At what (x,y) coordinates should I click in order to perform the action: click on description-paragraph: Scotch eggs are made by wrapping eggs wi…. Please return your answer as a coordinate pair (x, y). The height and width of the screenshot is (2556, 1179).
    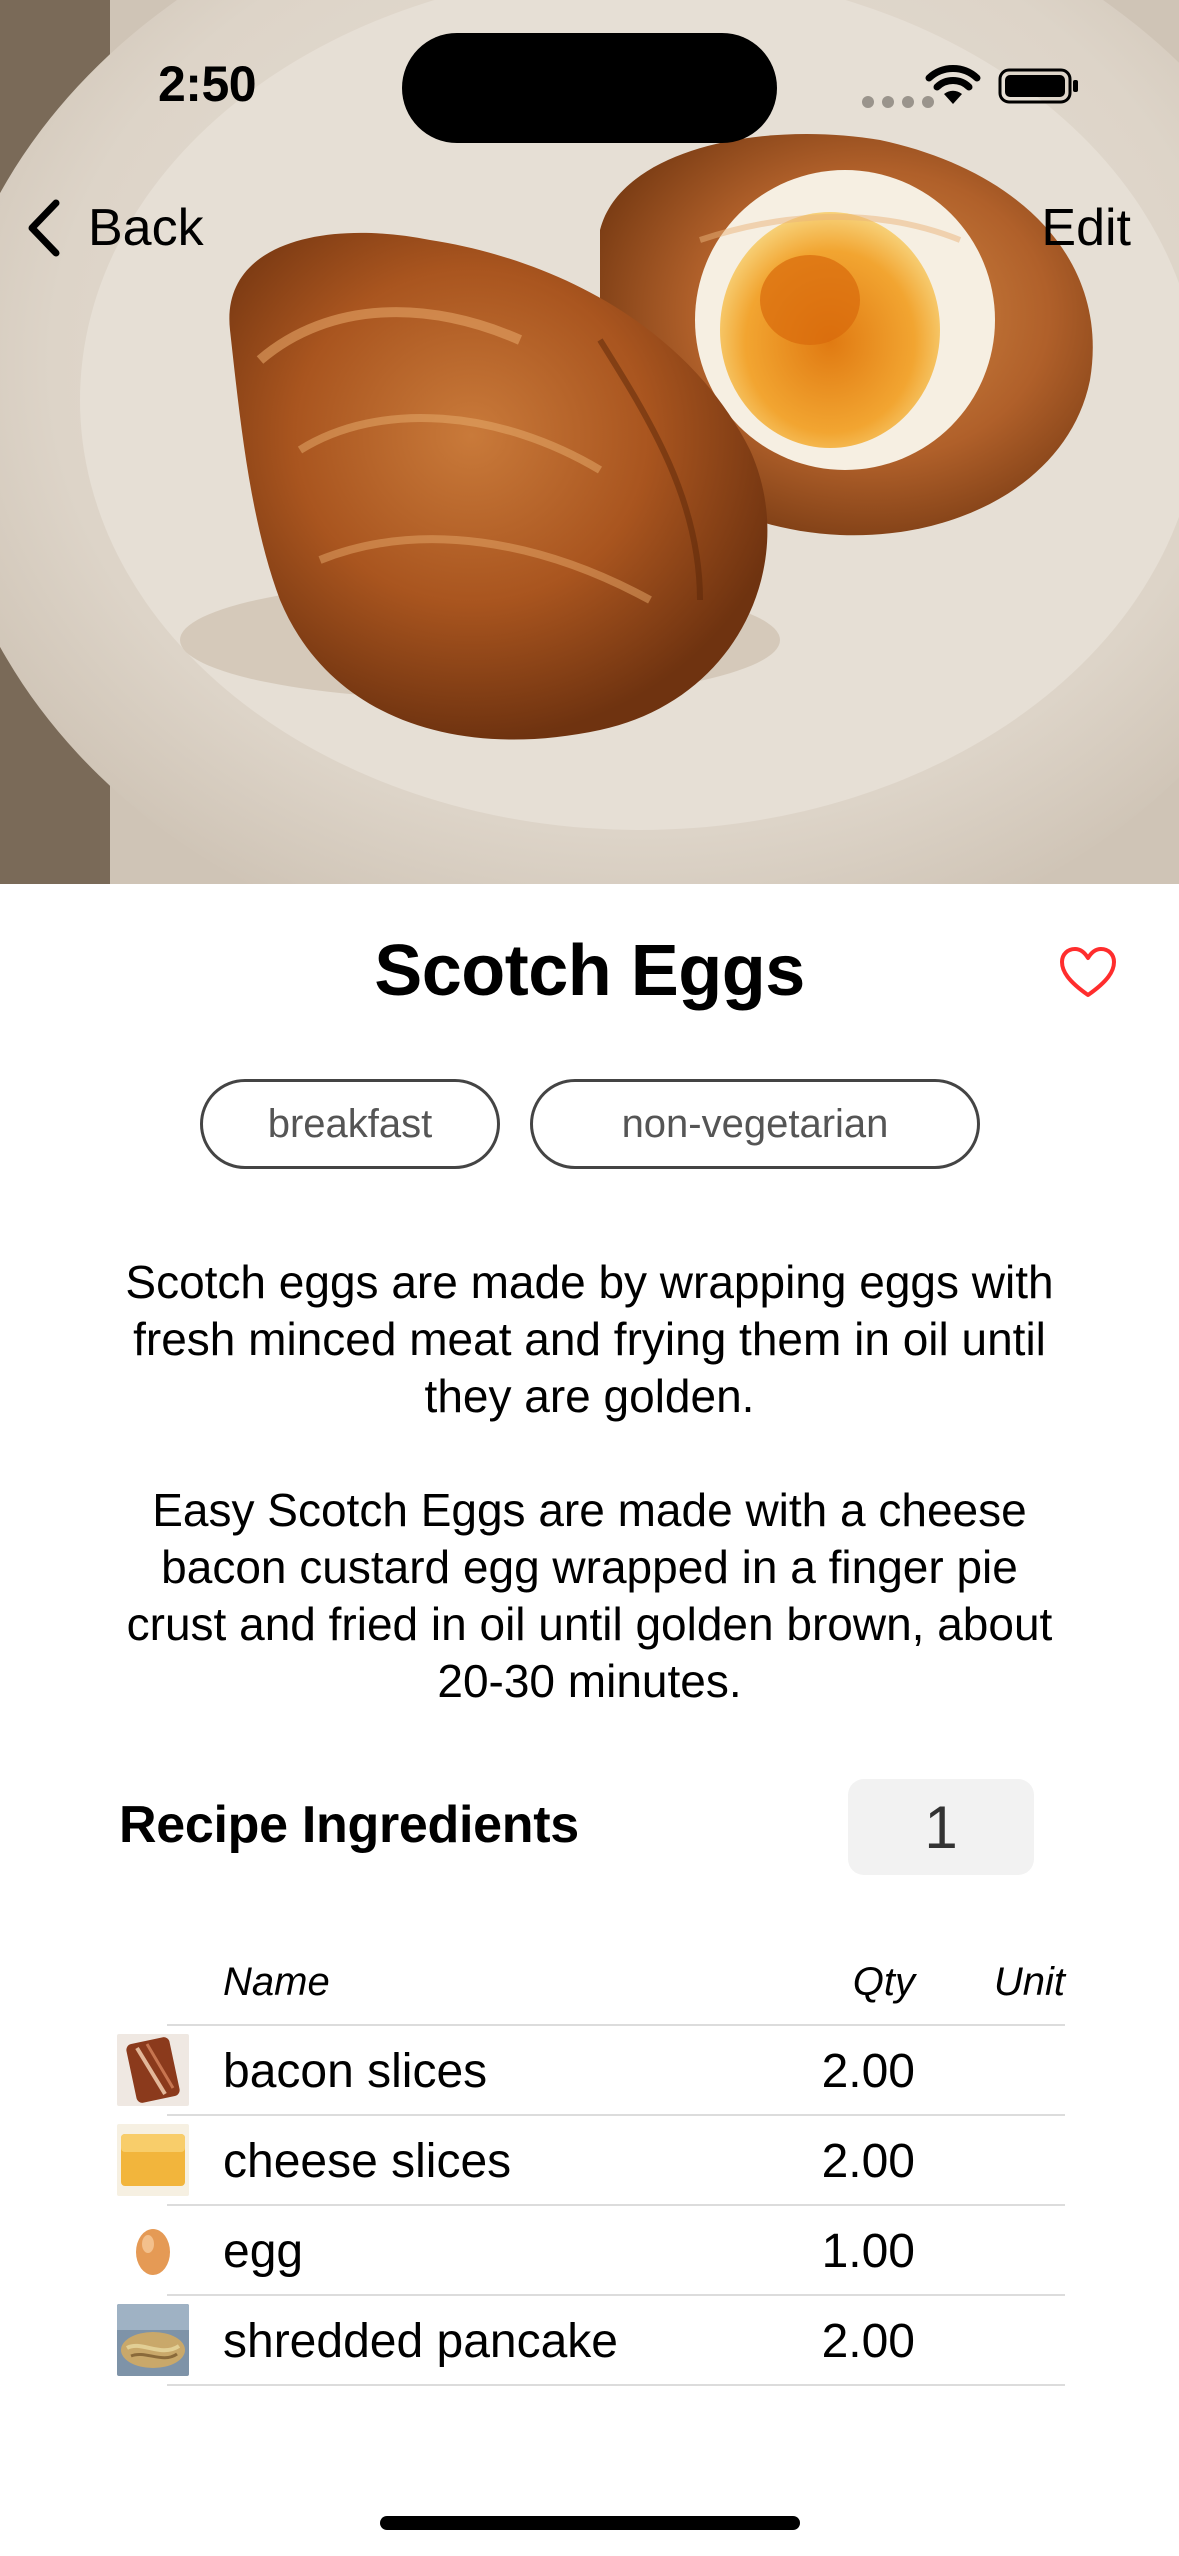
    Looking at the image, I should click on (589, 1339).